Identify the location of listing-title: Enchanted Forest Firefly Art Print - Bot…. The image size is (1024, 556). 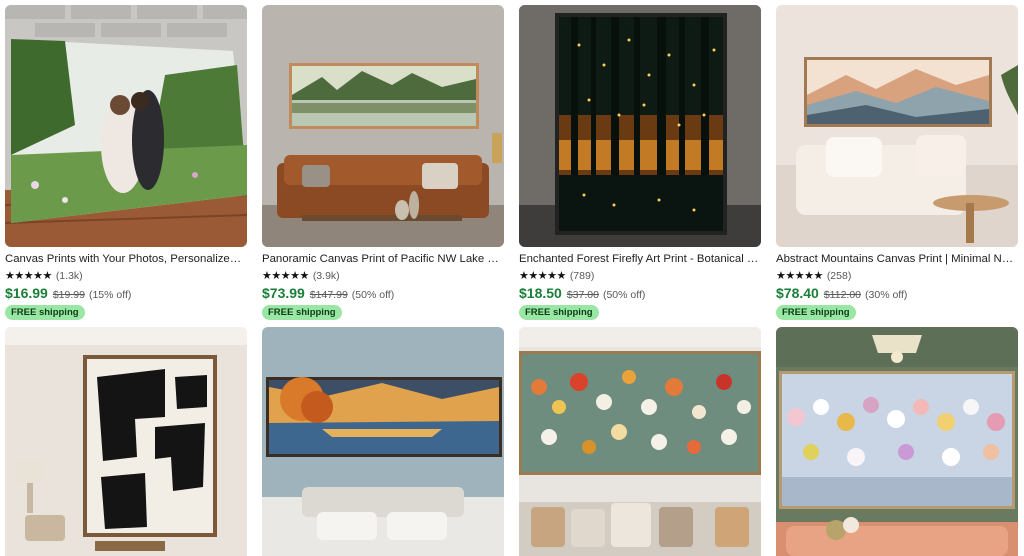
(640, 259).